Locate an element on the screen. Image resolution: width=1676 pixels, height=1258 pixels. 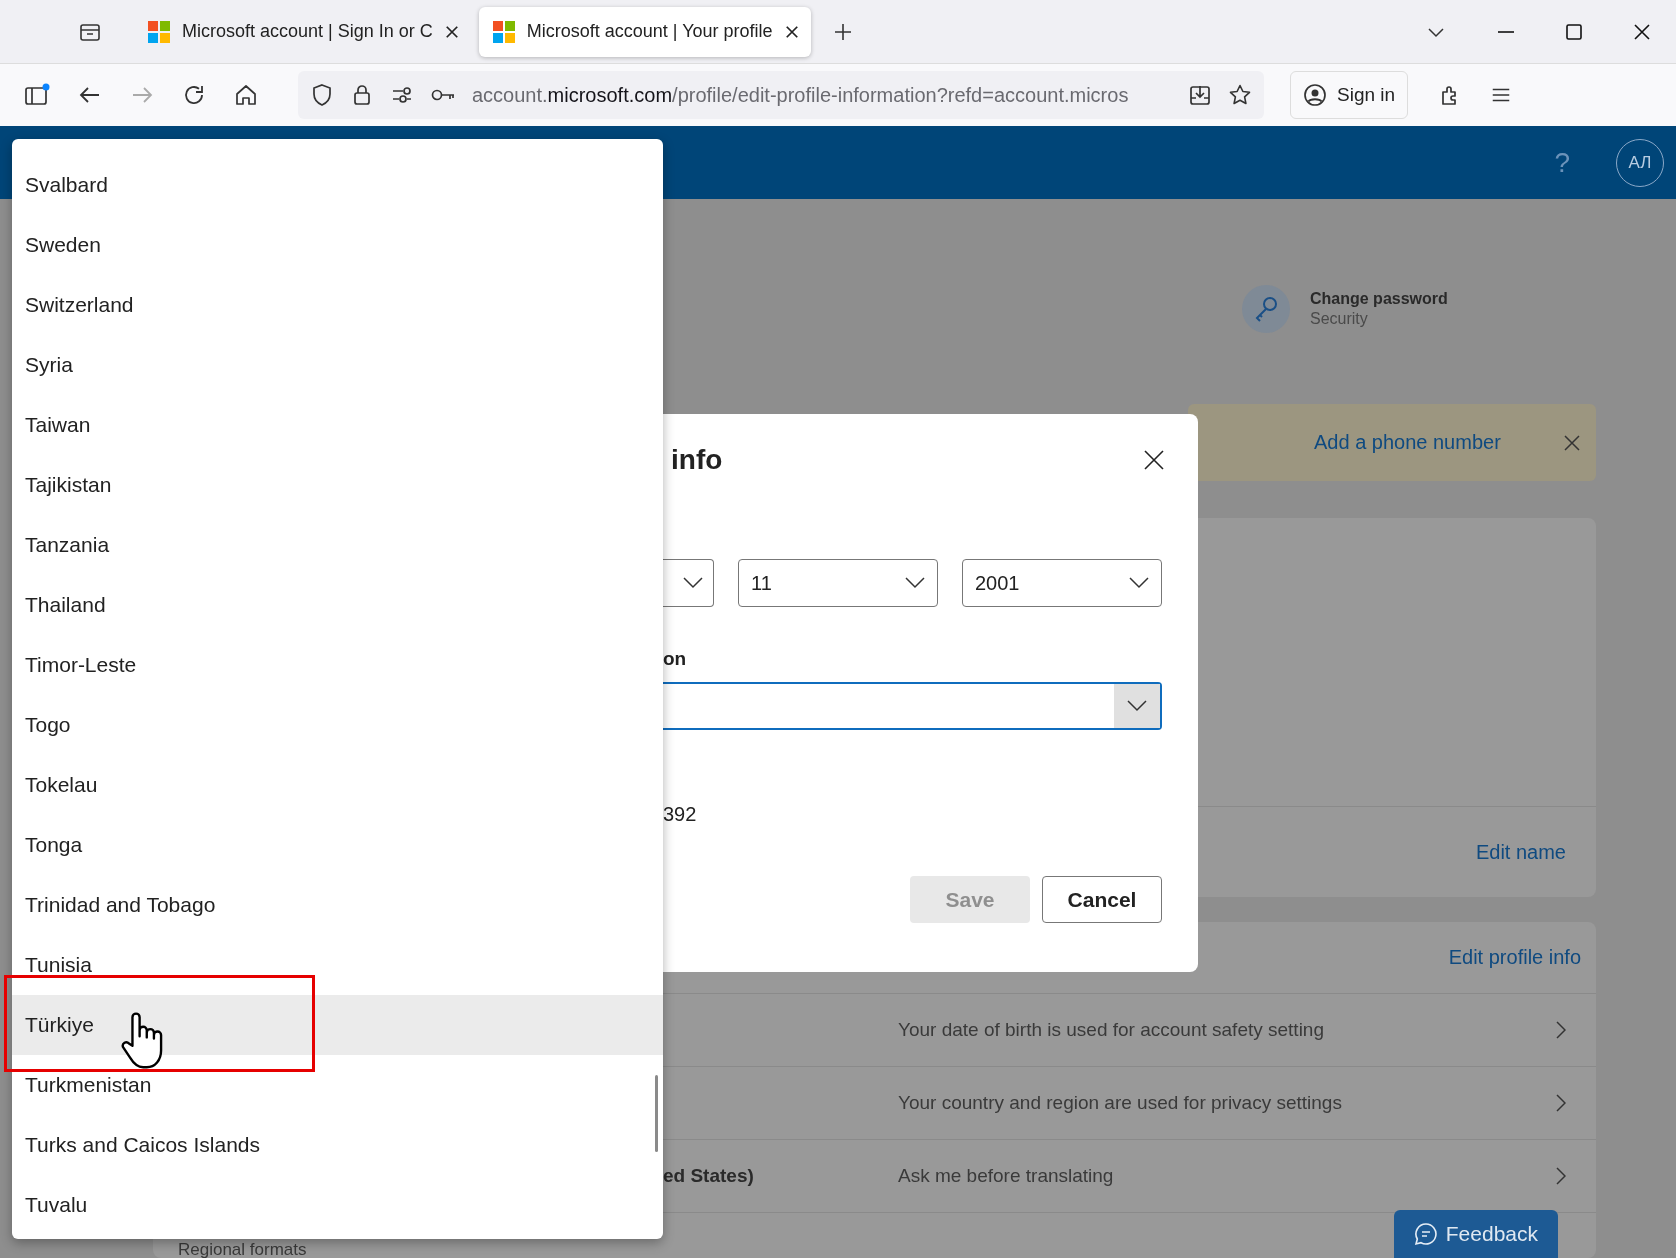
reload-icon is located at coordinates (194, 95).